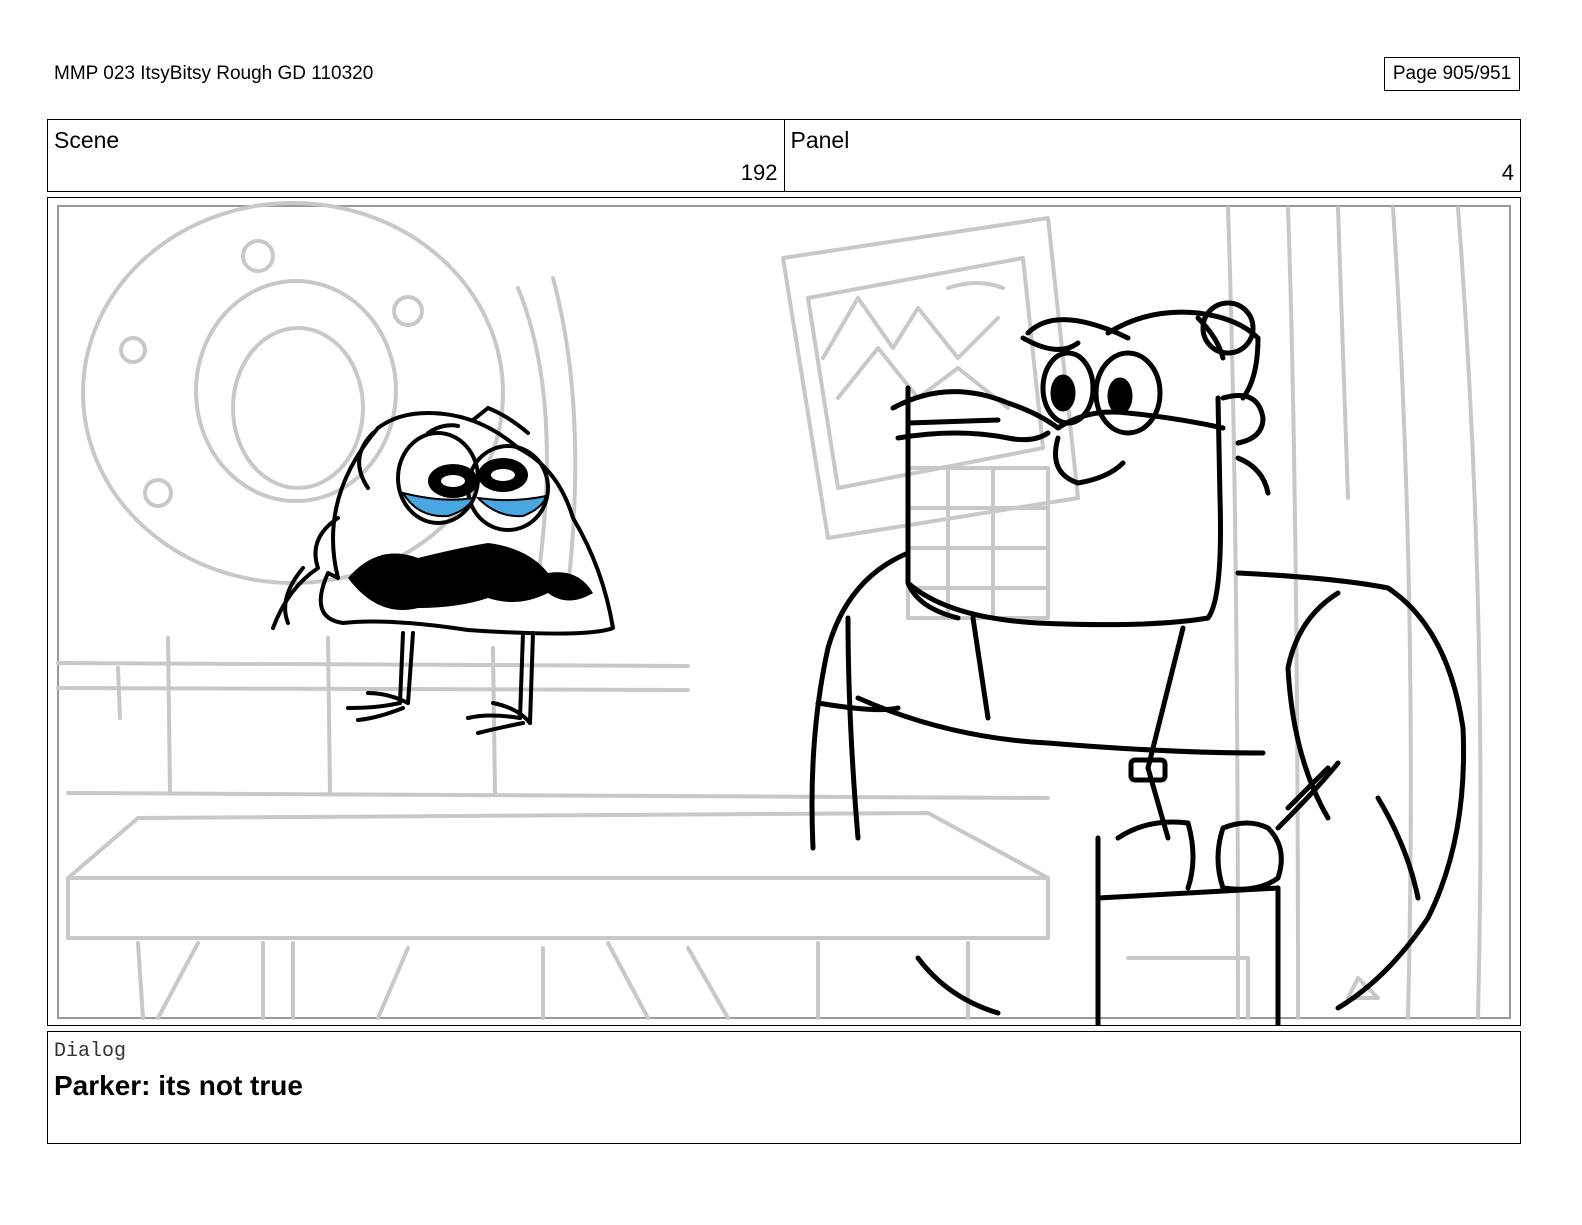 This screenshot has width=1582, height=1225. What do you see at coordinates (820, 140) in the screenshot?
I see `panel-label: Panel` at bounding box center [820, 140].